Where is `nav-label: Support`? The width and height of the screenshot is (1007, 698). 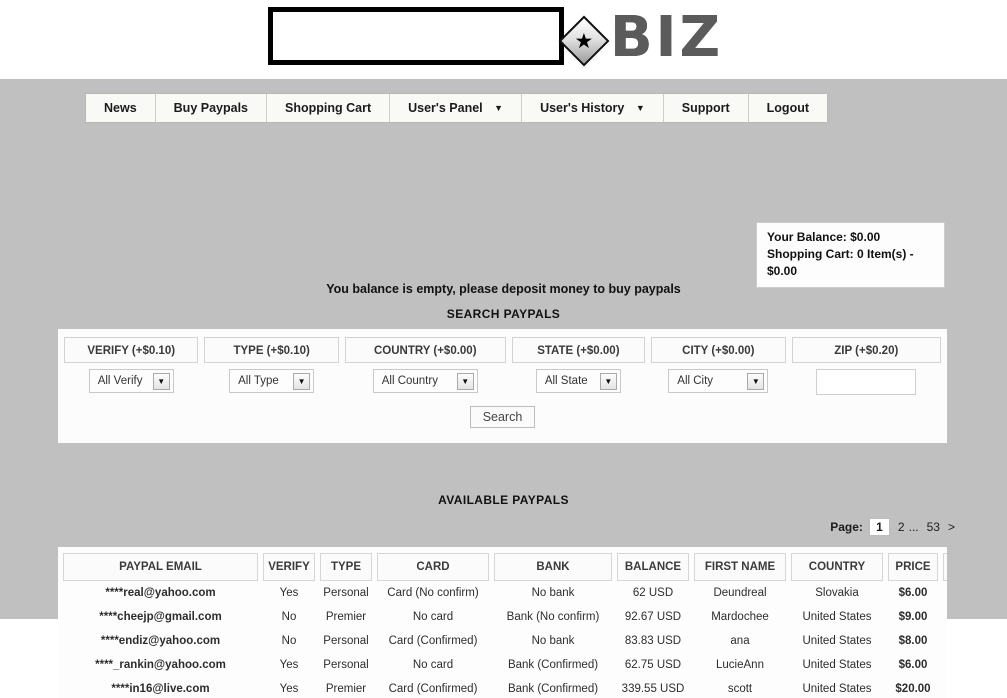 nav-label: Support is located at coordinates (705, 108).